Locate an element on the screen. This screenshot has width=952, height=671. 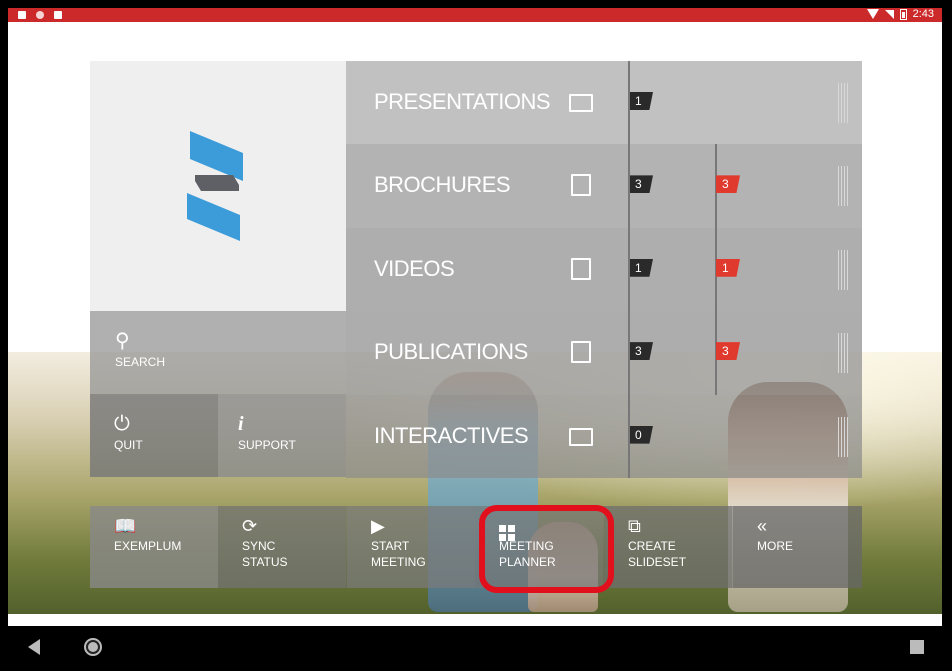
quit-label: QUIT is located at coordinates (128, 445).